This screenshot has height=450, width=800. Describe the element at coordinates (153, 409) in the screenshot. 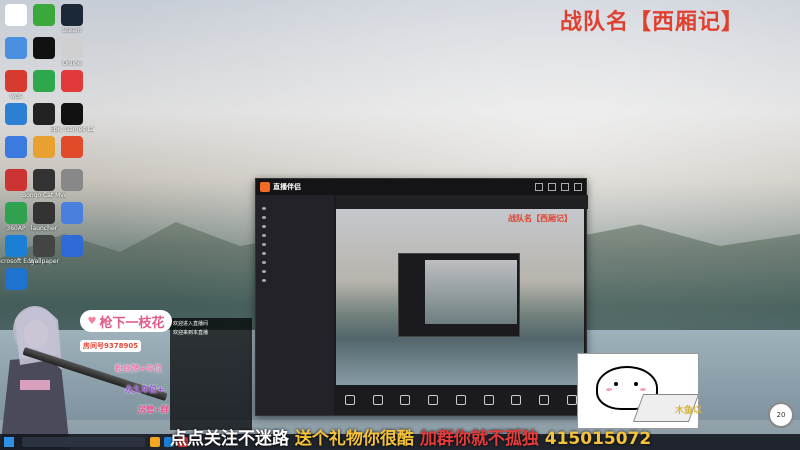

I see `perk-3: 房管+群` at that location.